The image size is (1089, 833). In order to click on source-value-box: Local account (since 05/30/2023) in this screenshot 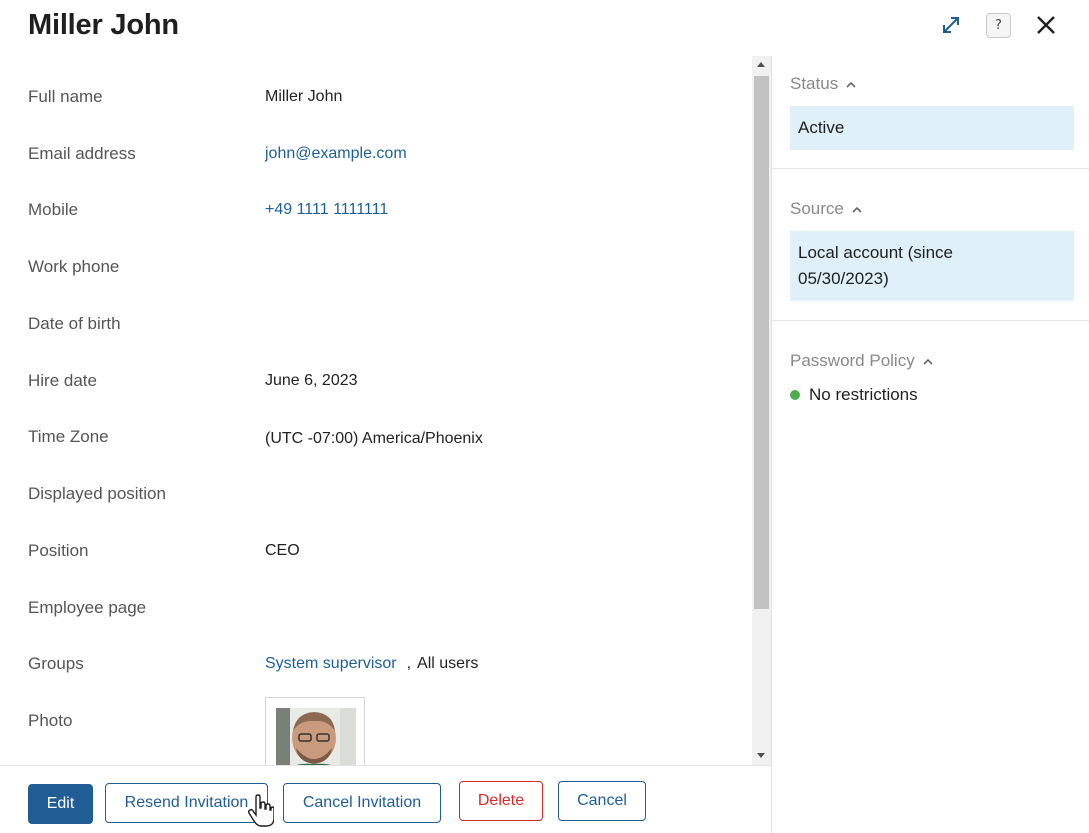, I will do `click(932, 266)`.